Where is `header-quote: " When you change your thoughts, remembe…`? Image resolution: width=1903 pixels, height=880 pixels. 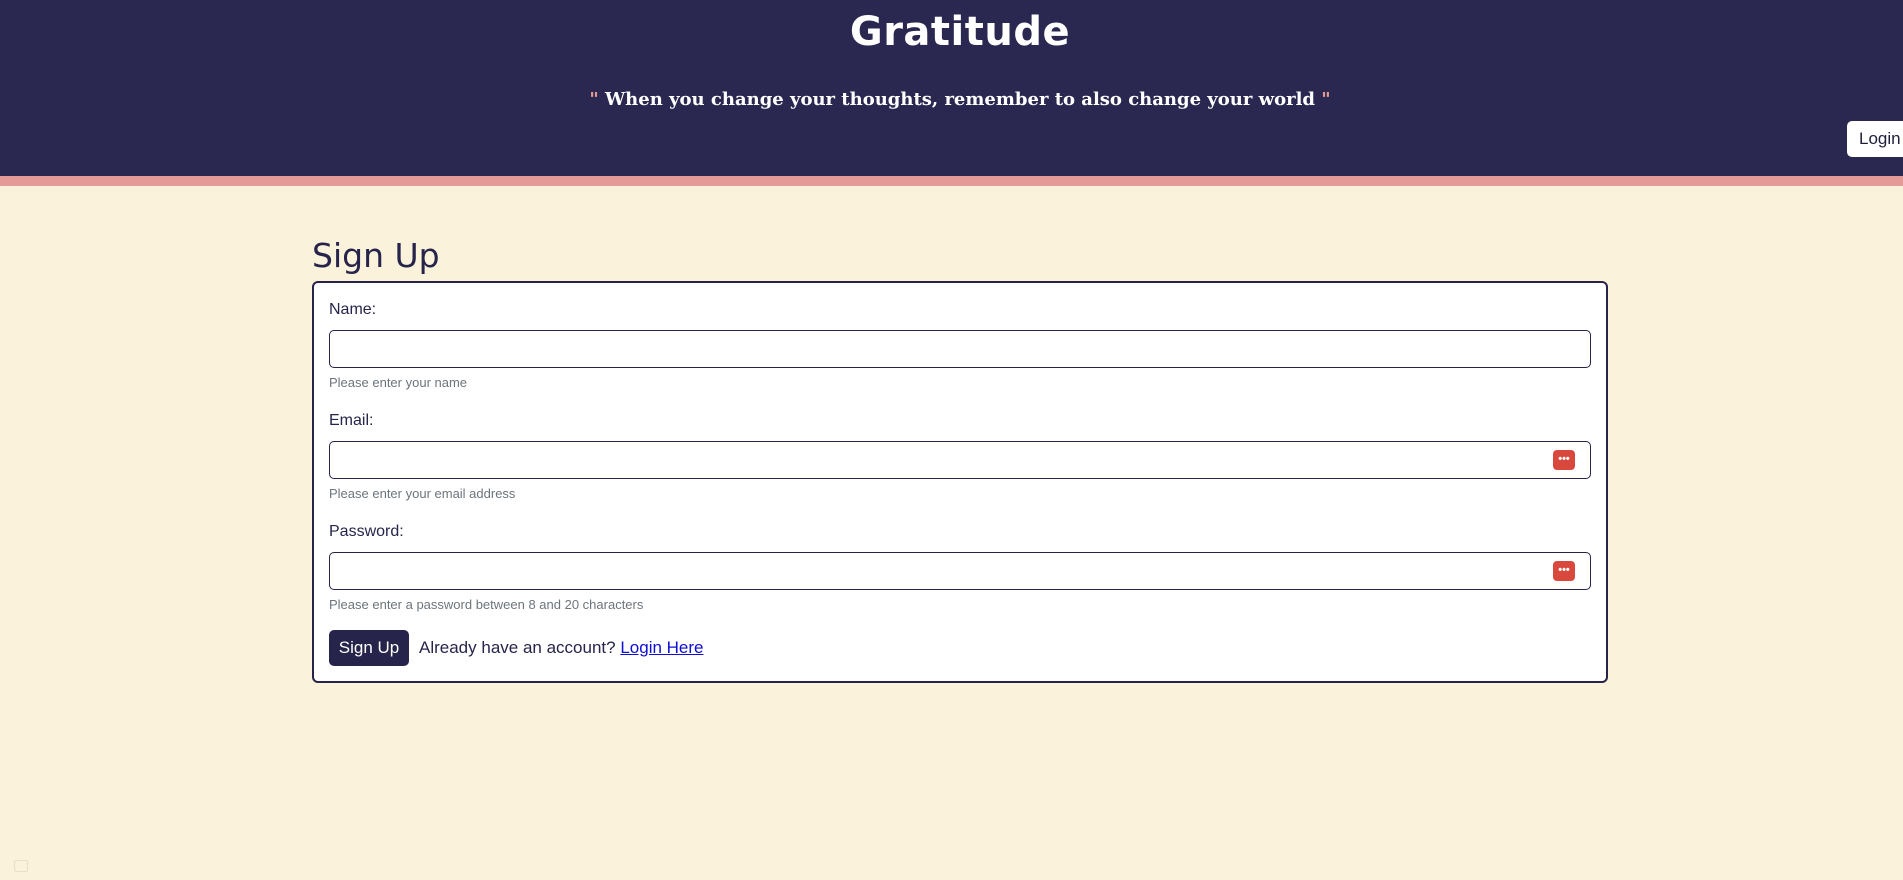
header-quote: " When you change your thoughts, remembe… is located at coordinates (951, 100).